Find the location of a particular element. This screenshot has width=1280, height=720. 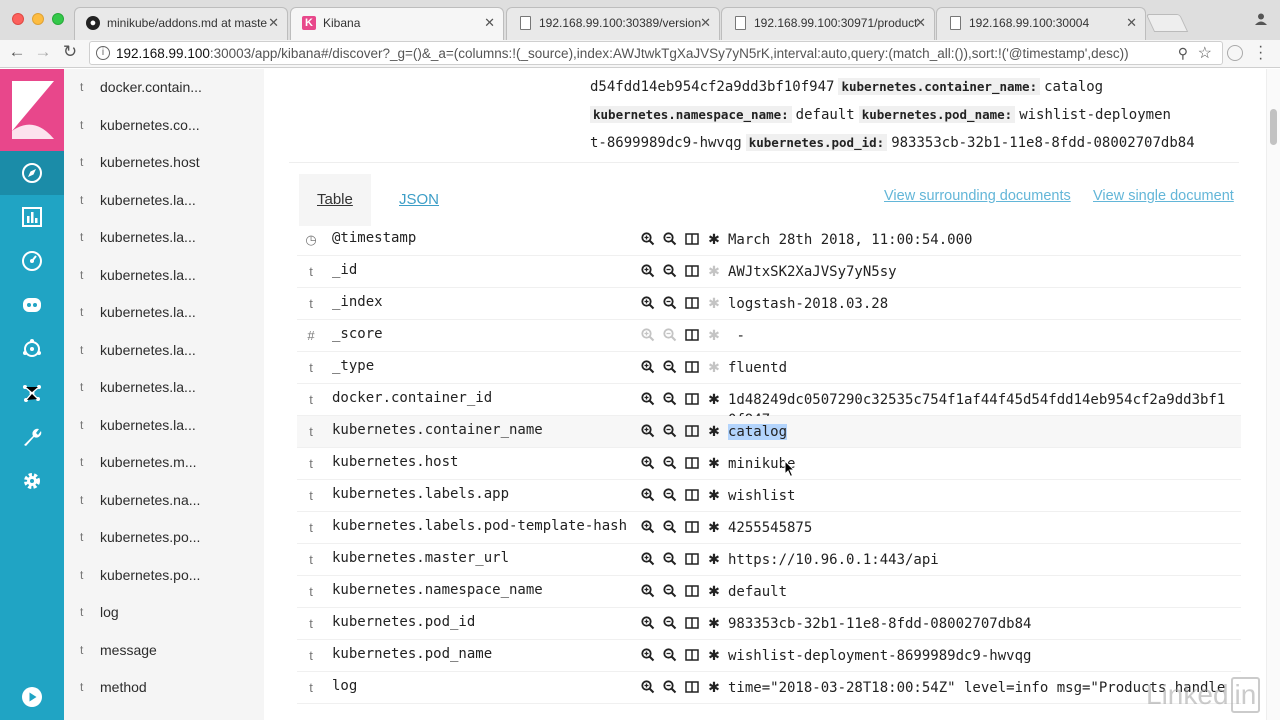

nav-machine-learning is located at coordinates (32, 349).